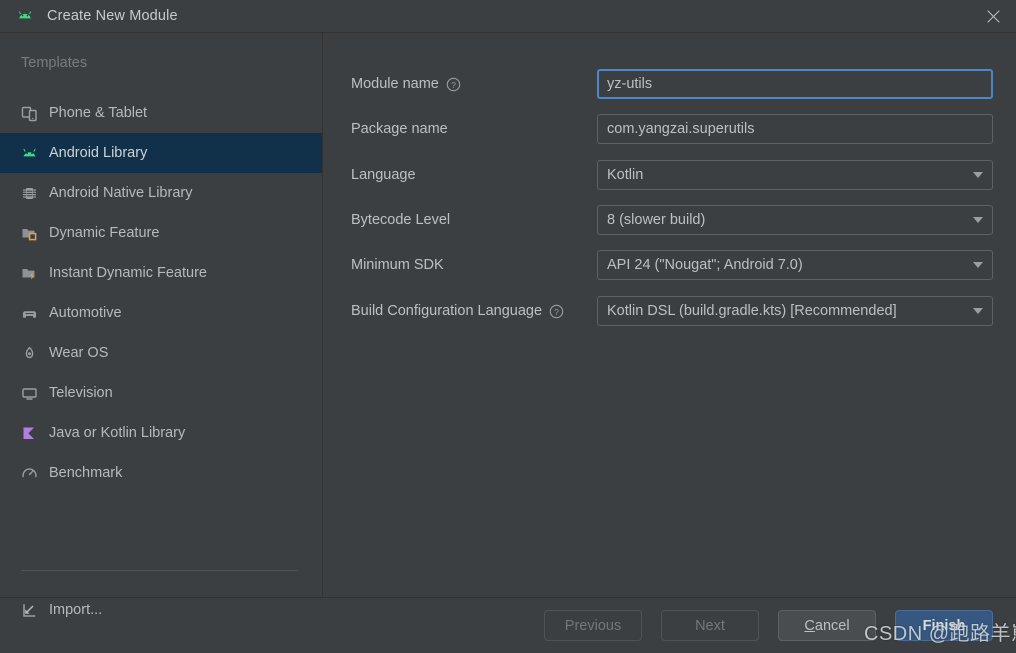 This screenshot has width=1016, height=653. Describe the element at coordinates (121, 193) in the screenshot. I see `sidebar-item-label: Android Native Library` at that location.